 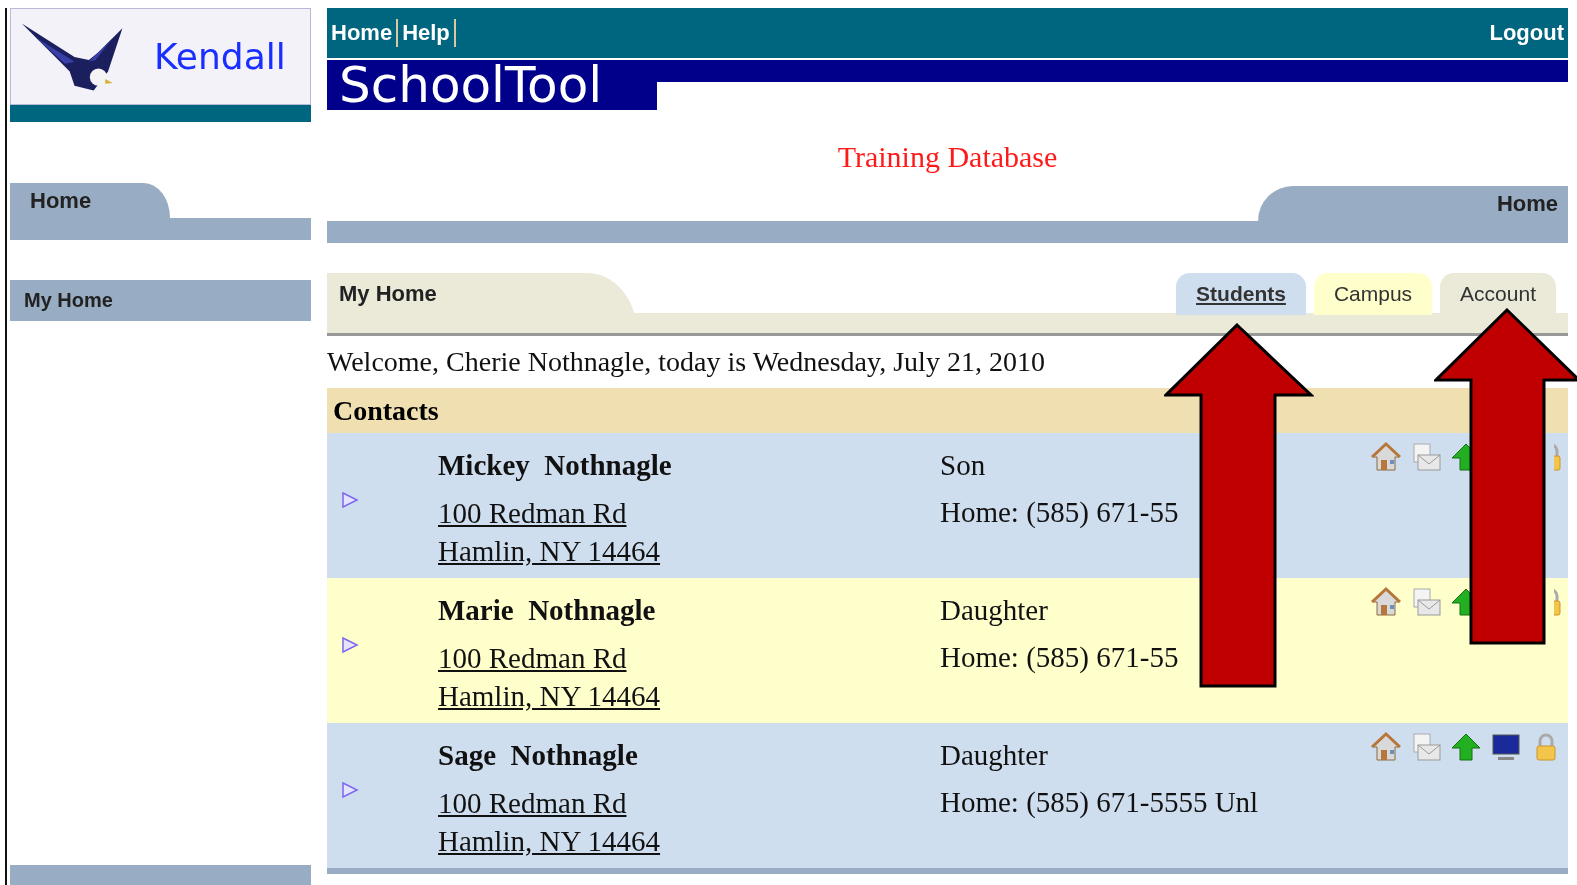 What do you see at coordinates (538, 755) in the screenshot?
I see `contact-name: Sage Nothnagle` at bounding box center [538, 755].